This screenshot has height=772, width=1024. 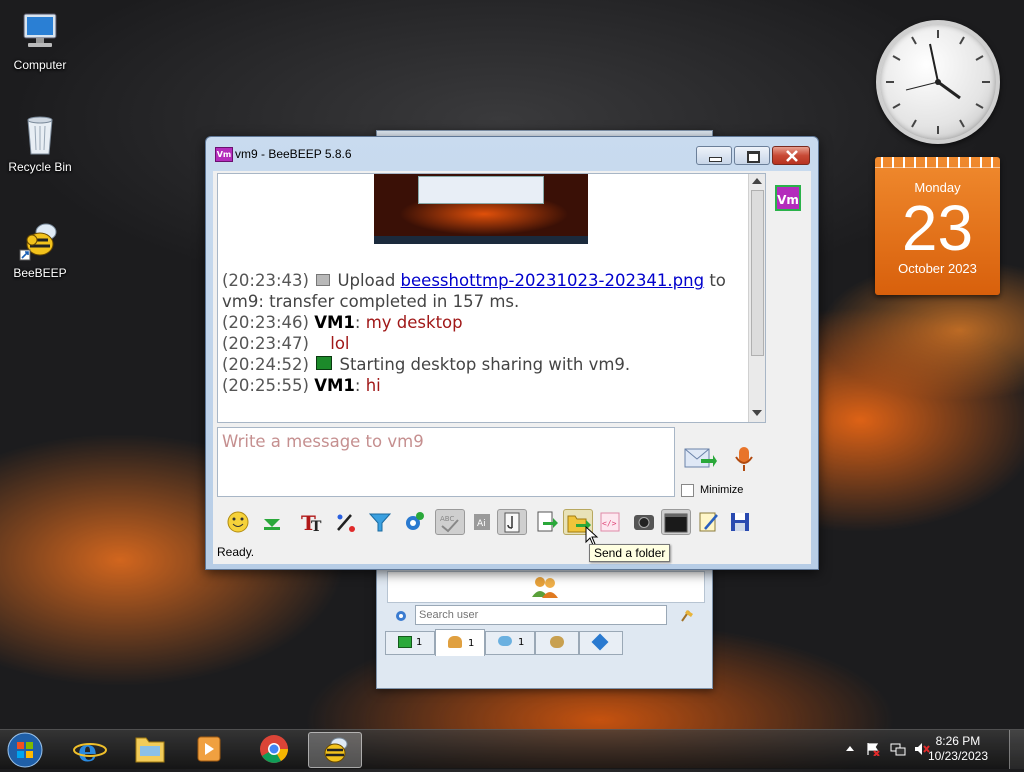 I want to click on send-panel: Minimize, so click(x=723, y=462).